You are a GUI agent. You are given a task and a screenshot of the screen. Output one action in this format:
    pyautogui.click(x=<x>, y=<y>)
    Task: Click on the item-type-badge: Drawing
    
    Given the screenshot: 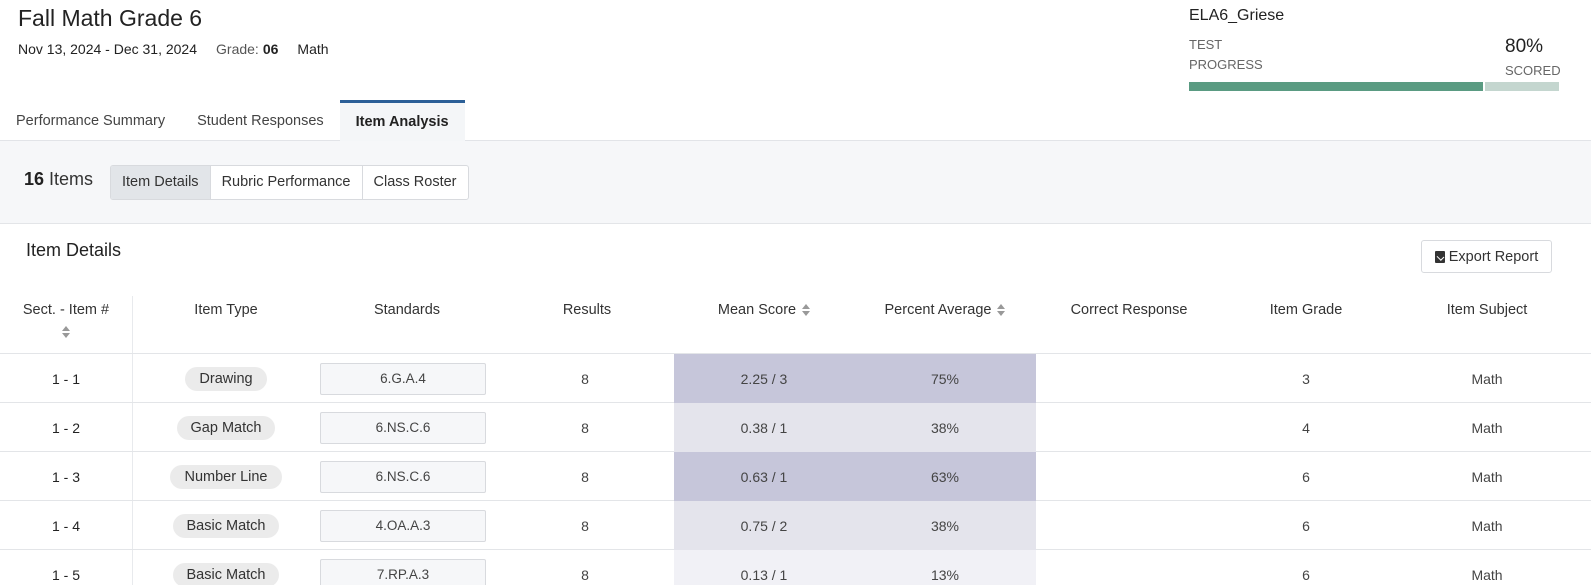 What is the action you would take?
    pyautogui.click(x=226, y=378)
    